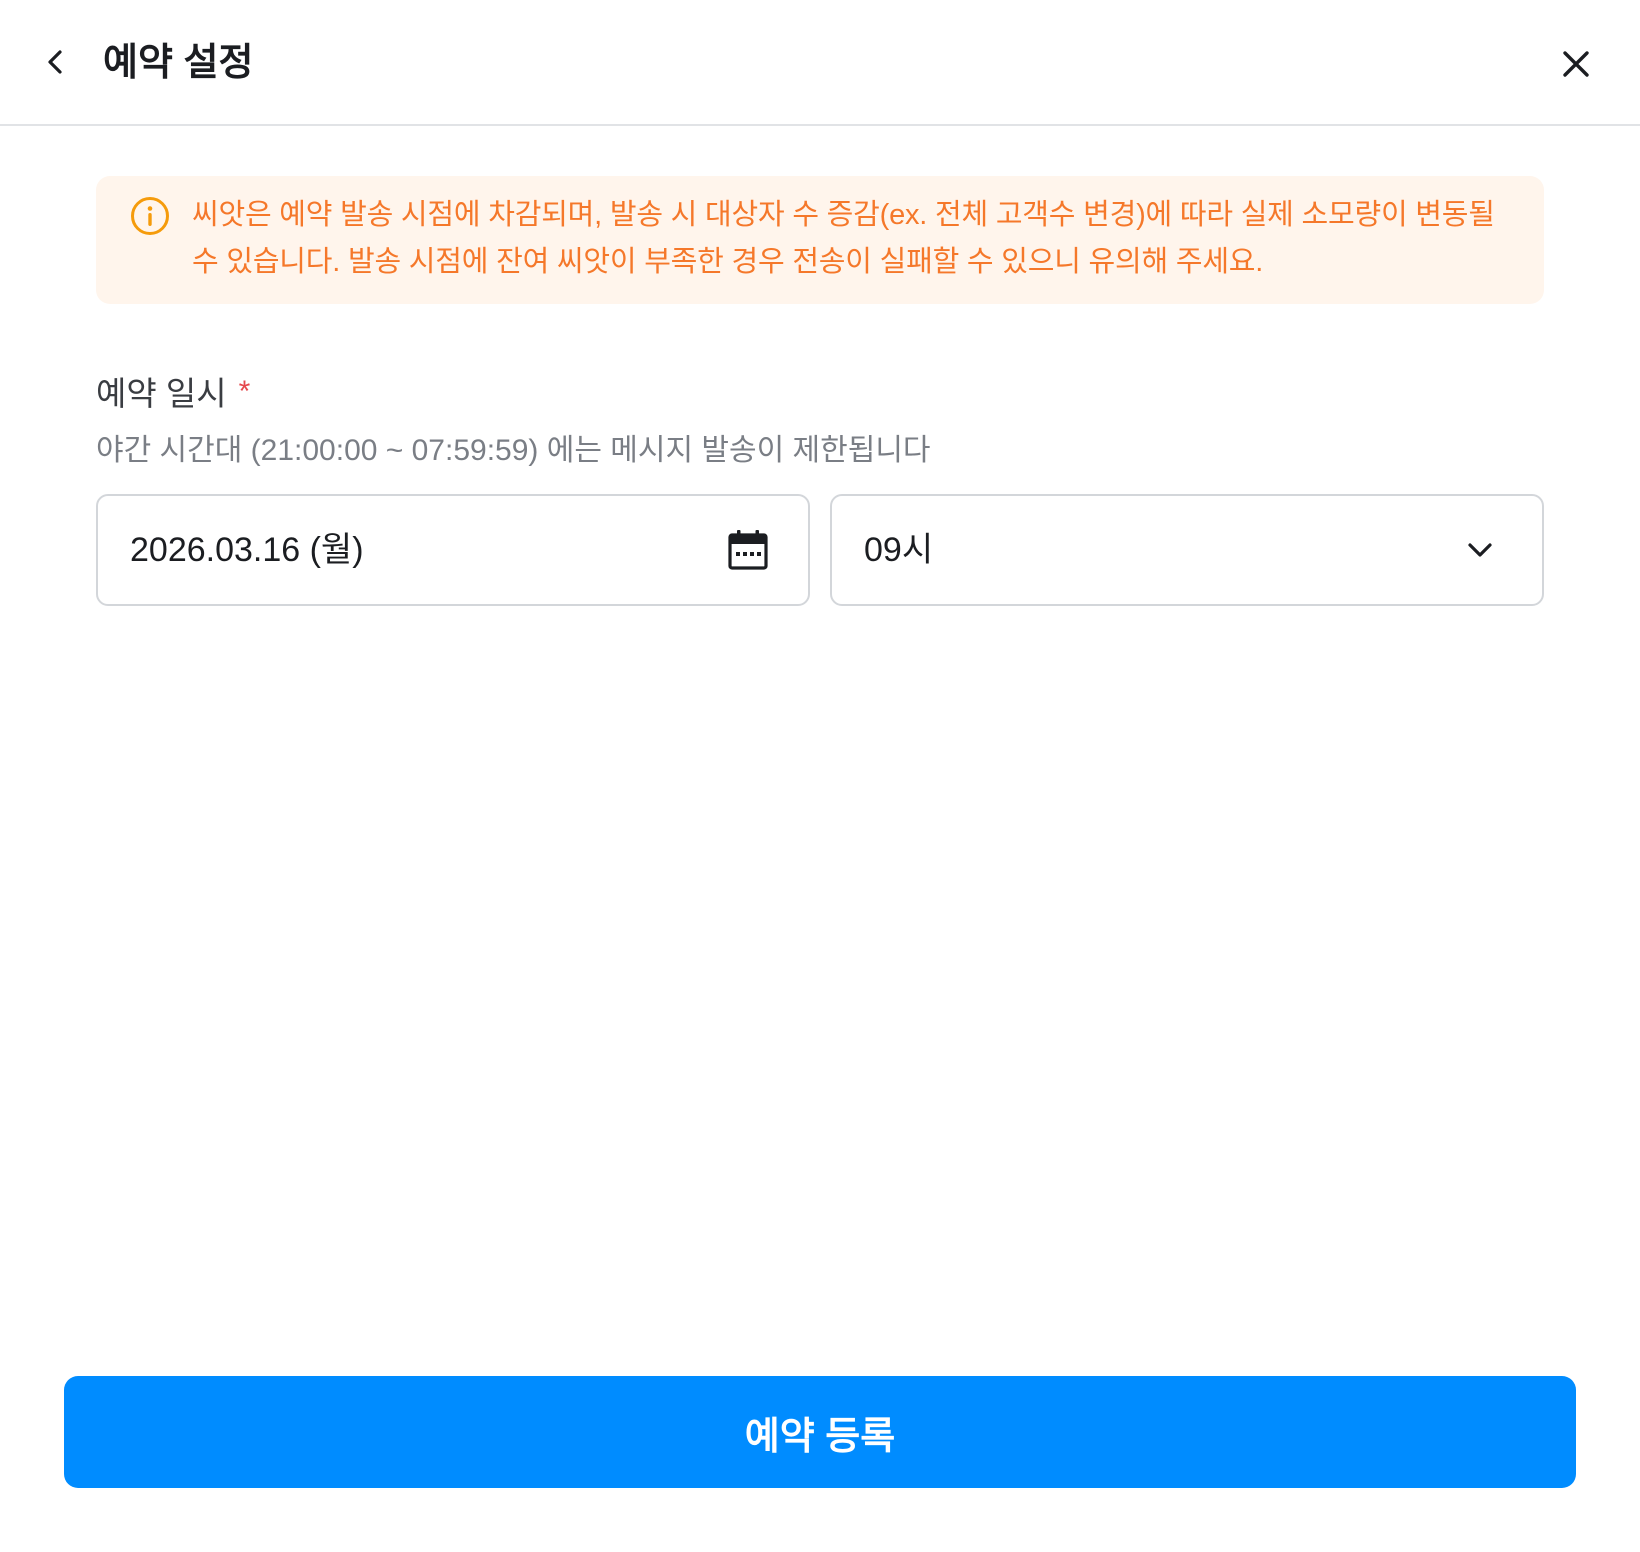 This screenshot has height=1552, width=1640. What do you see at coordinates (178, 63) in the screenshot?
I see `page-title: 예약 설정` at bounding box center [178, 63].